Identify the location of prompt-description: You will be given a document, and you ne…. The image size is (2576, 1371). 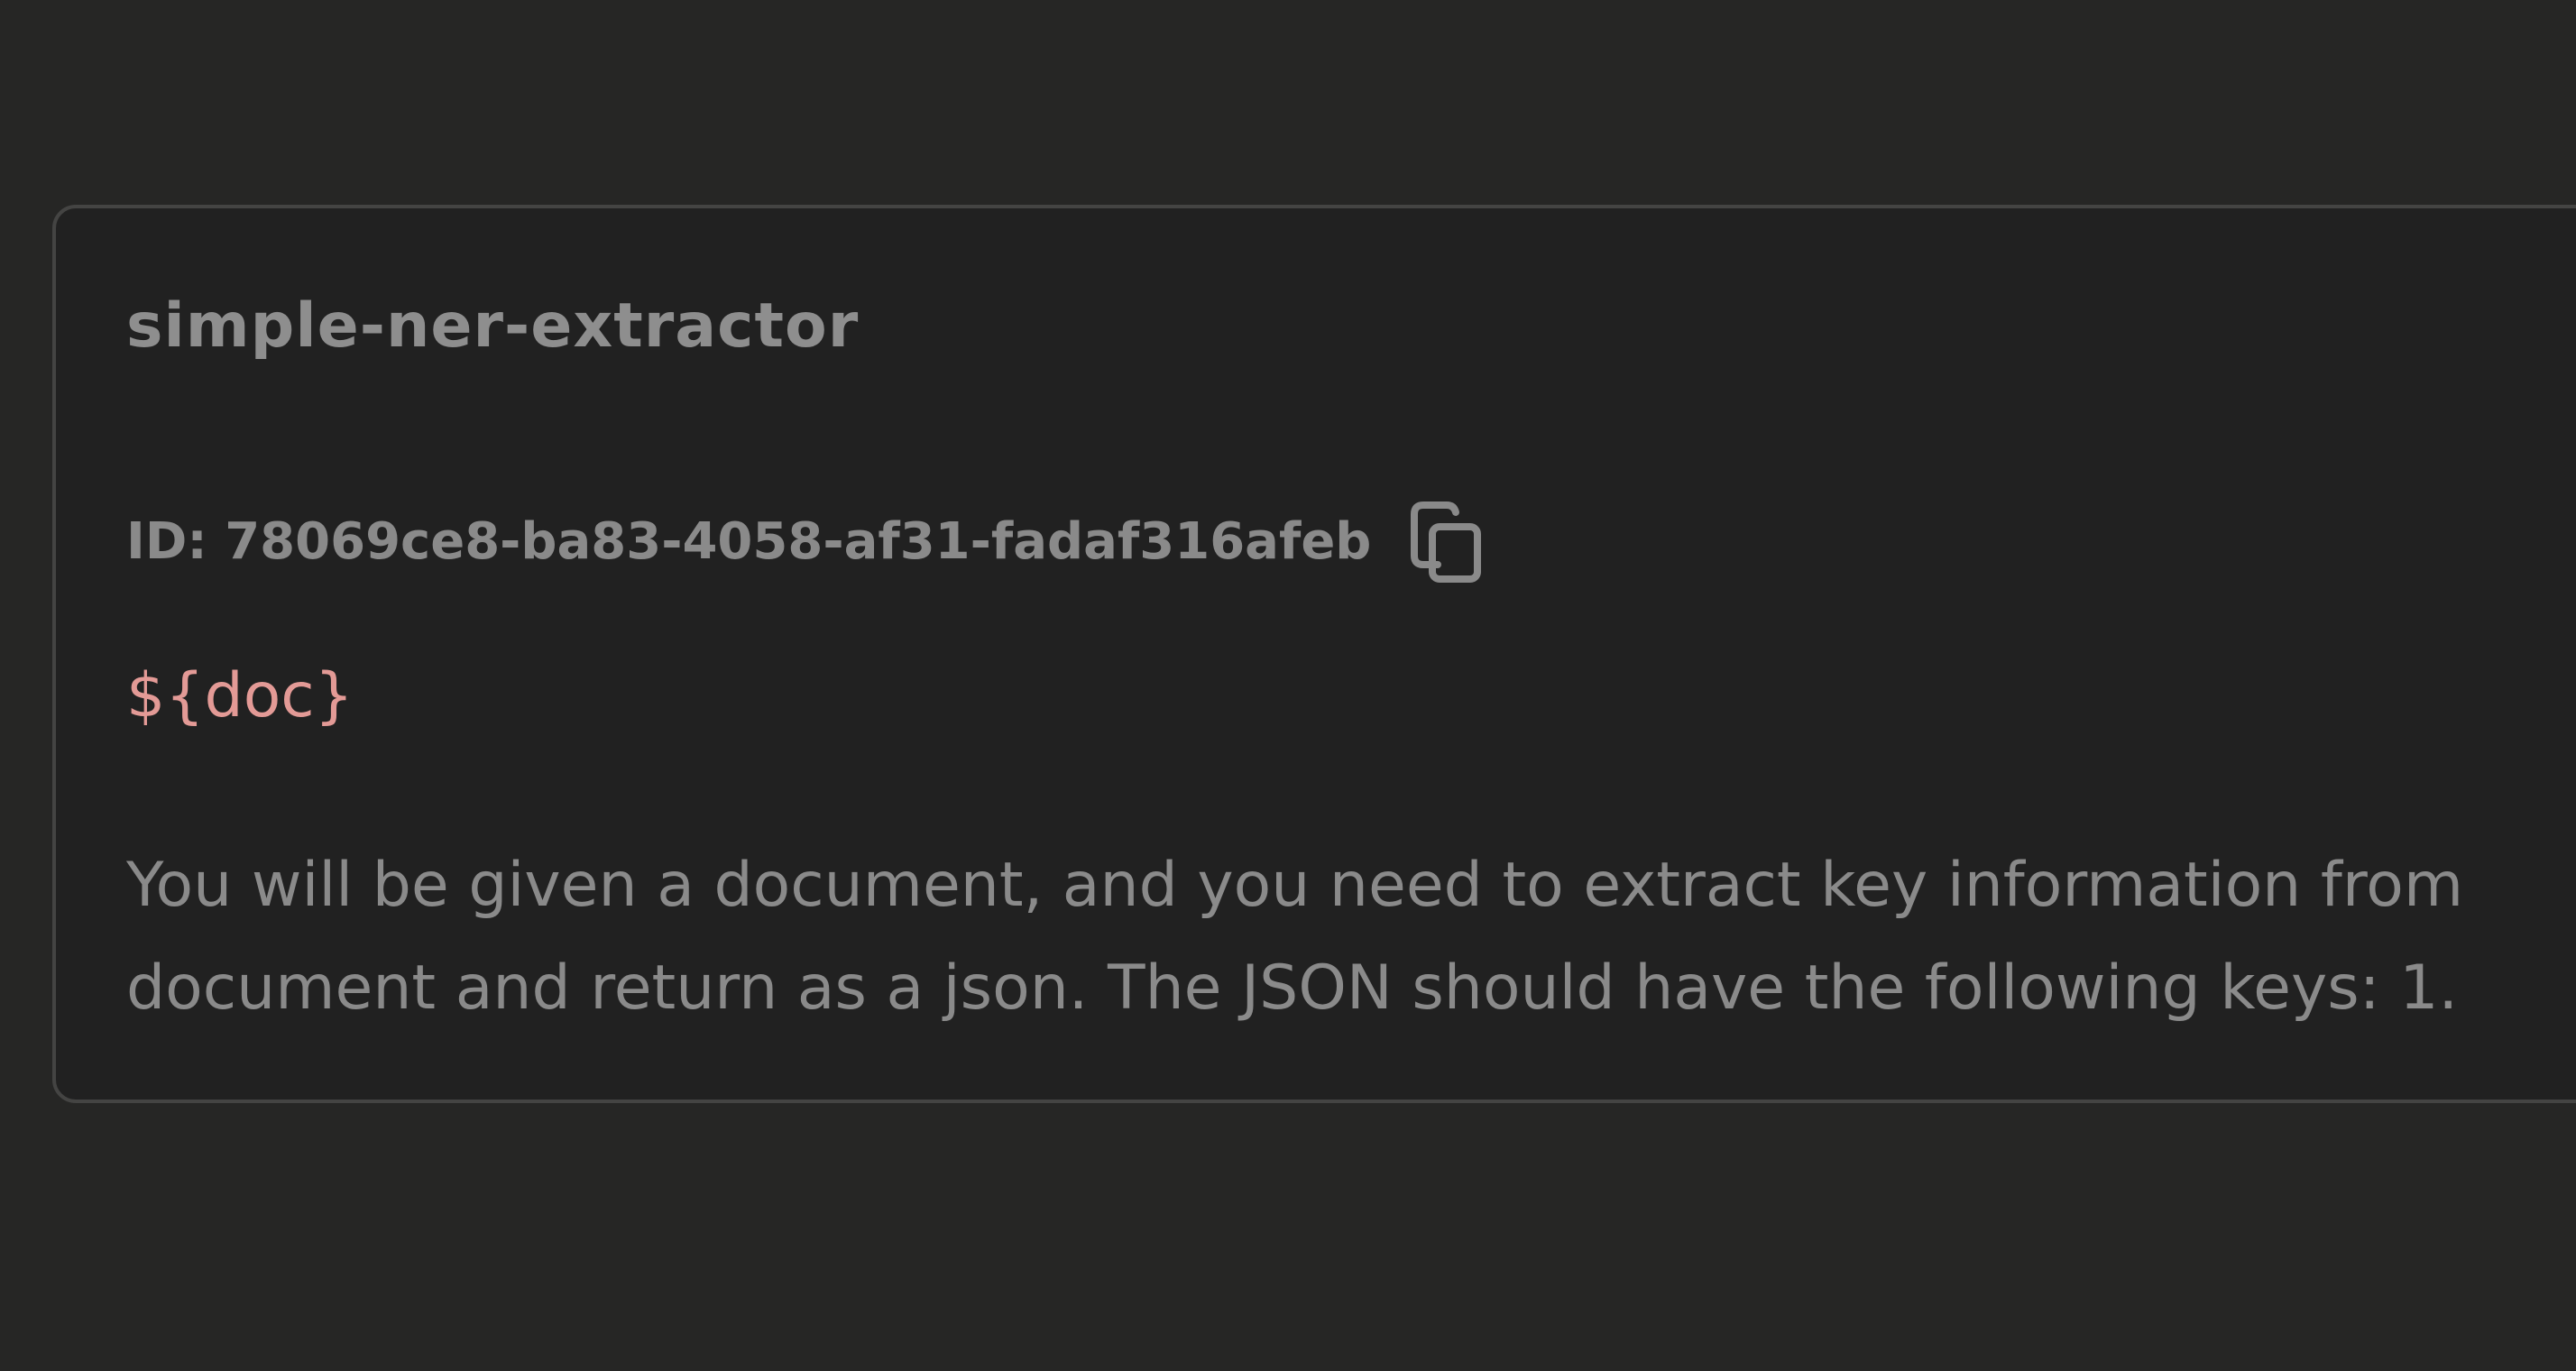
(1351, 937).